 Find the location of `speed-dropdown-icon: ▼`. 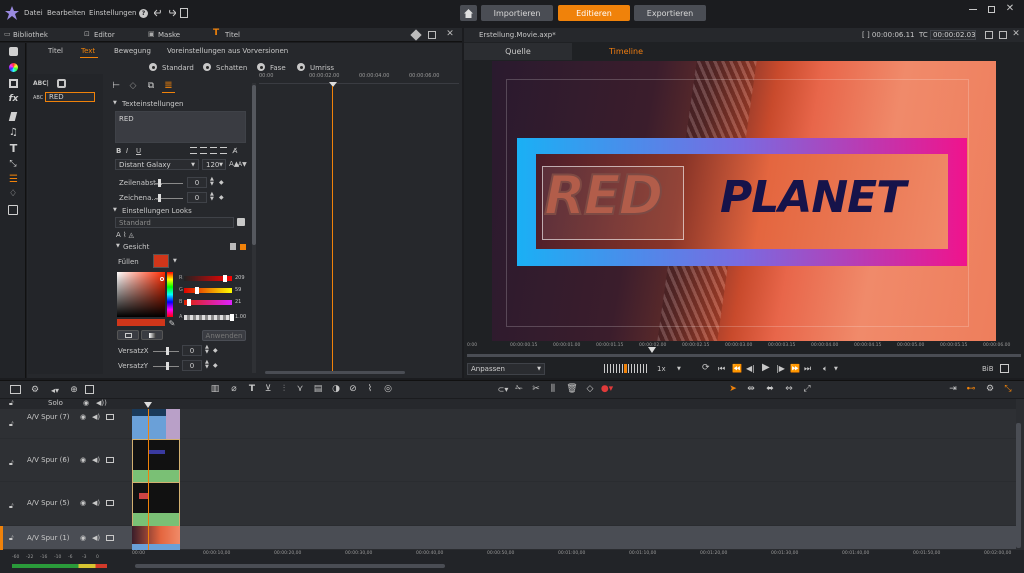

speed-dropdown-icon: ▼ is located at coordinates (679, 369).